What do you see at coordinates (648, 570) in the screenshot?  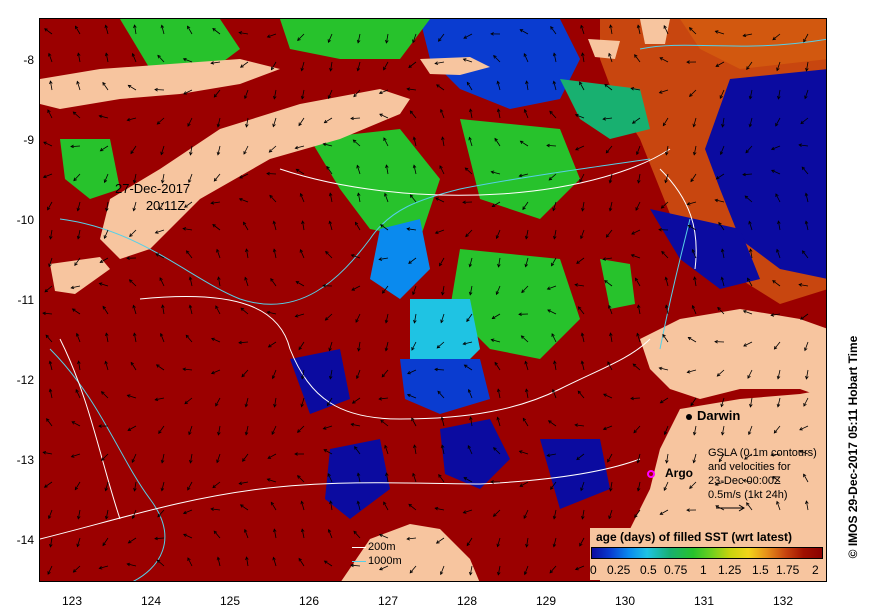 I see `colorbar-tick-label: 0.5` at bounding box center [648, 570].